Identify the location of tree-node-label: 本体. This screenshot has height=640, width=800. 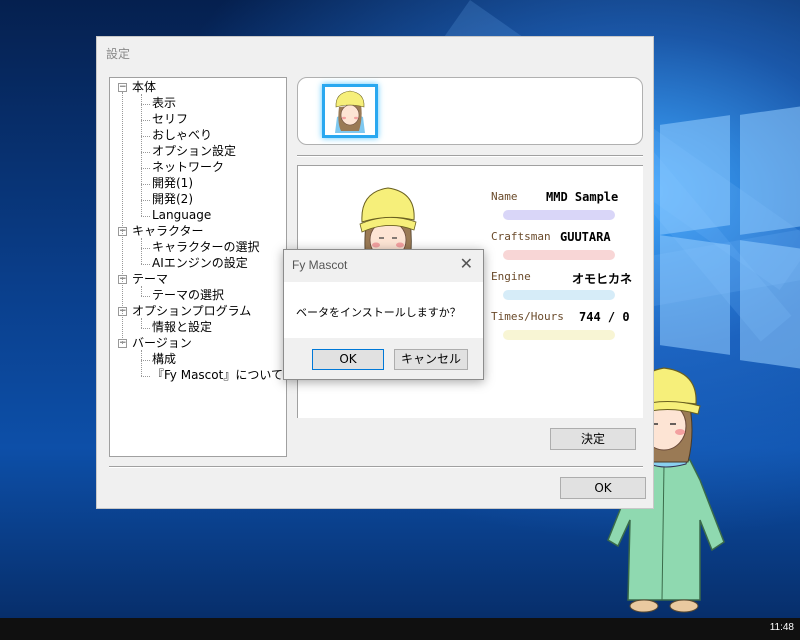
(144, 87).